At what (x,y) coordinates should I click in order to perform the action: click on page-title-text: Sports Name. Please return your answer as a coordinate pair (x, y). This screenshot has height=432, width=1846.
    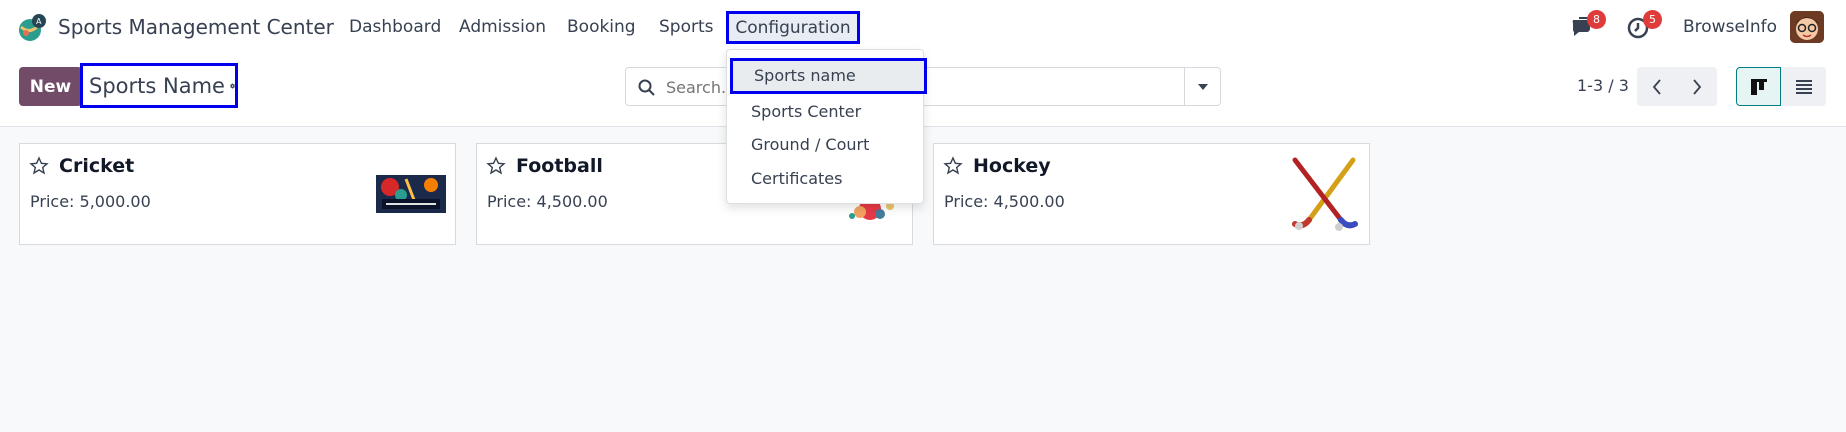
    Looking at the image, I should click on (157, 85).